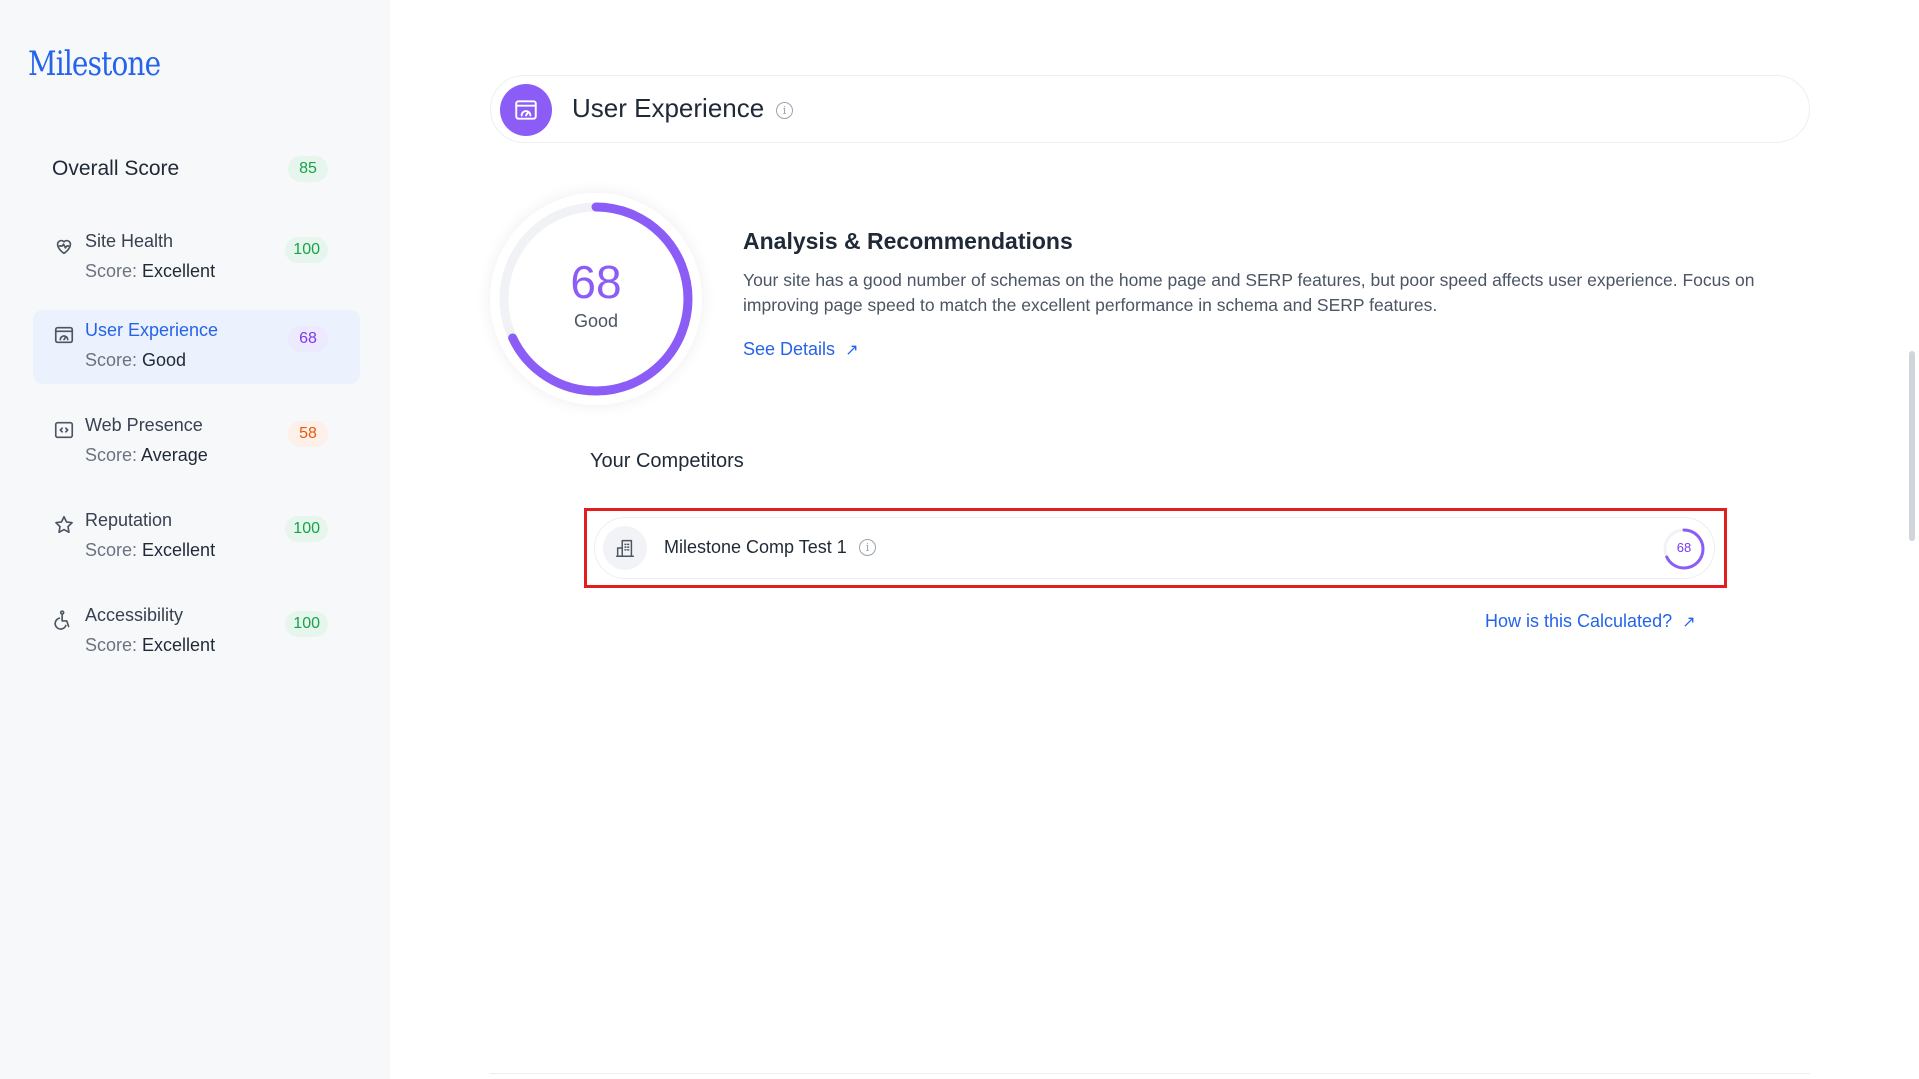  What do you see at coordinates (1579, 621) in the screenshot?
I see `how-calculated-label: How is this Calculated?` at bounding box center [1579, 621].